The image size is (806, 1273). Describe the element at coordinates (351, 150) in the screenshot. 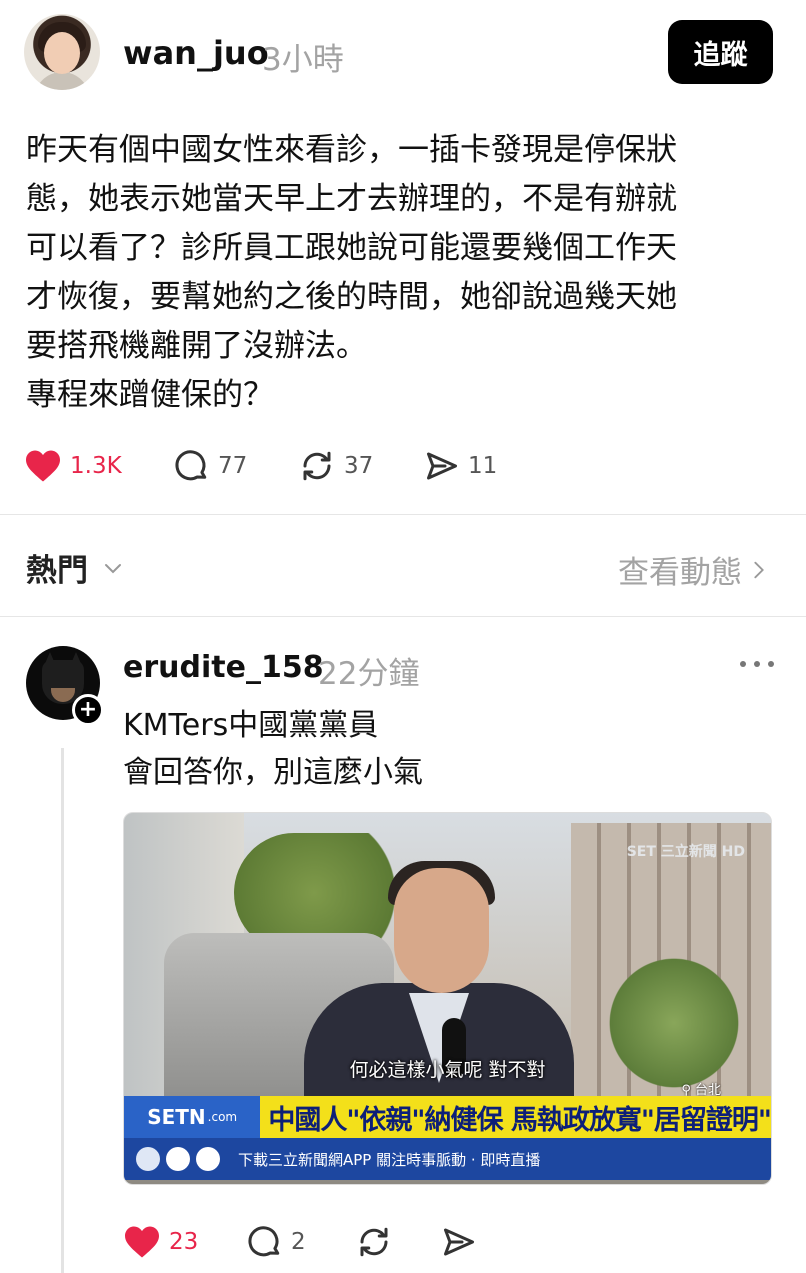

I see `post-line: 昨天有個中國女性來看診，一插卡發現是停保狀` at that location.